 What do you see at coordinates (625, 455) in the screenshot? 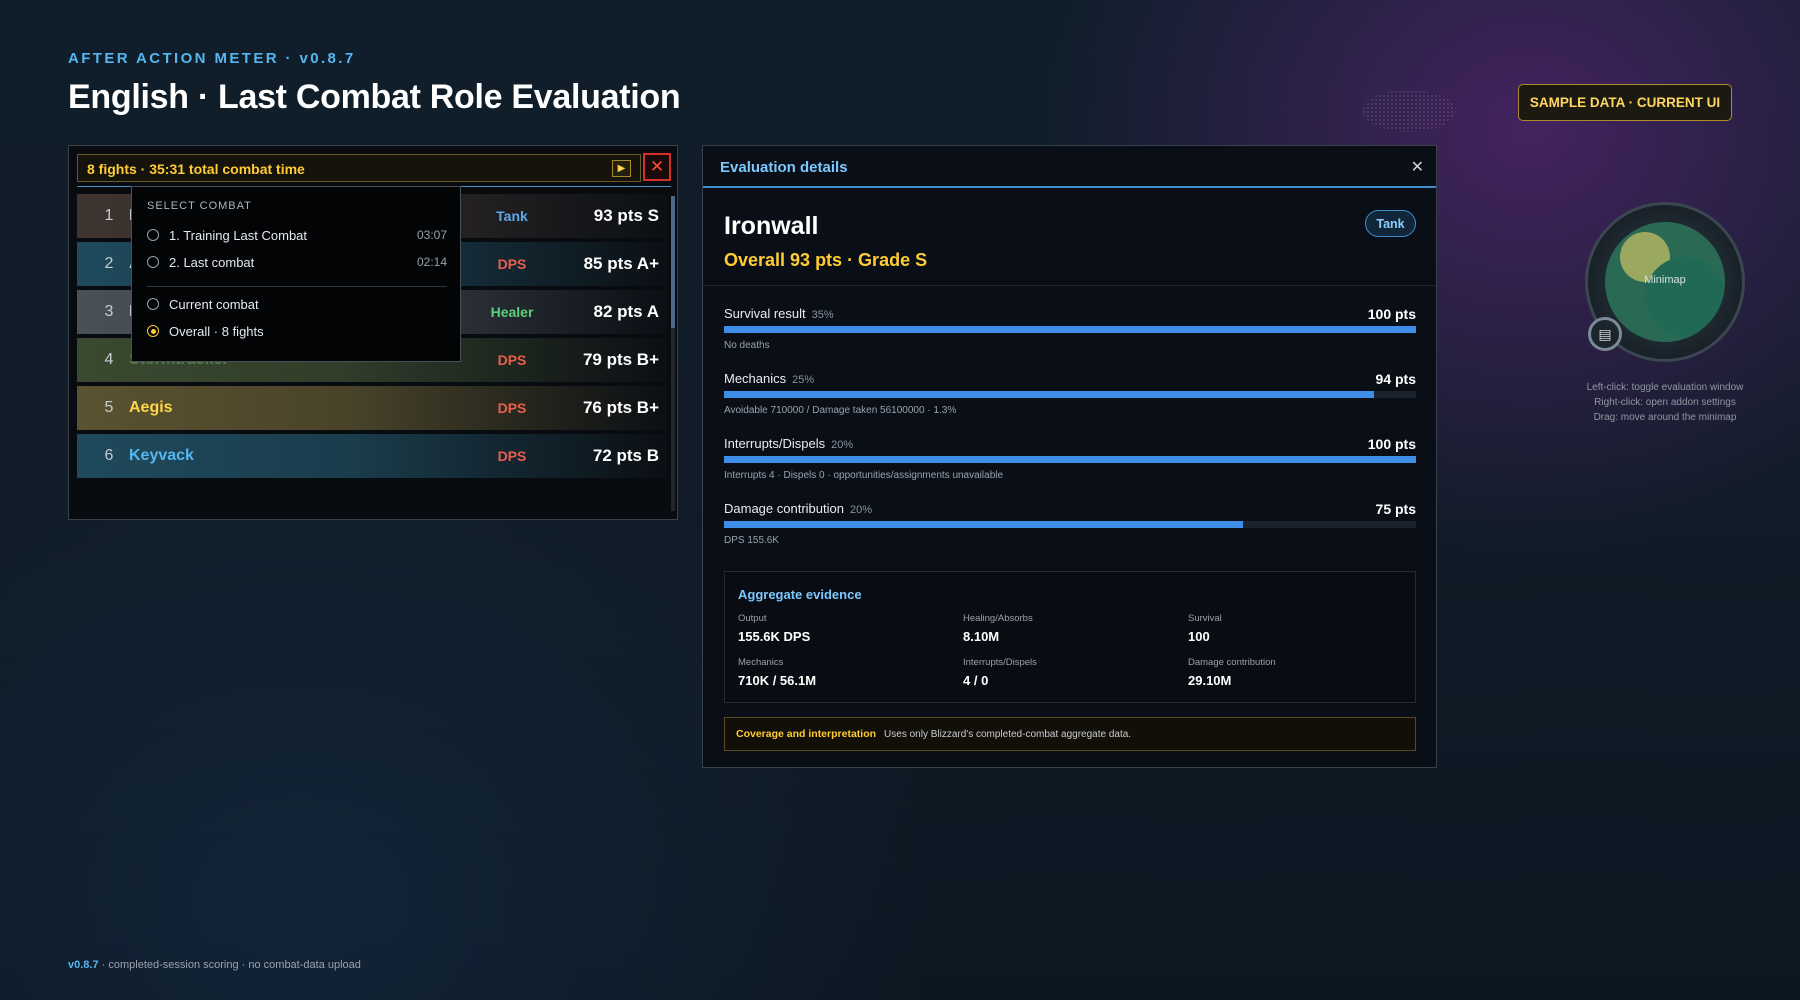
I see `row-score: 72 pts B` at bounding box center [625, 455].